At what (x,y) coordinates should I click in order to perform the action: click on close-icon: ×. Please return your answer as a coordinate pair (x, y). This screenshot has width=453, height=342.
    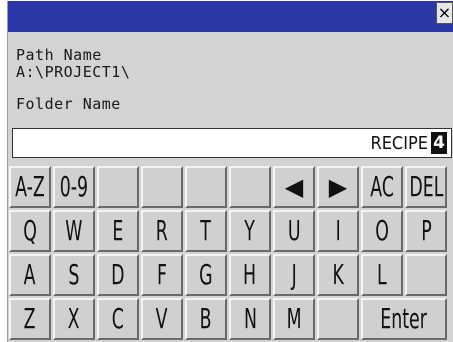
    Looking at the image, I should click on (444, 12).